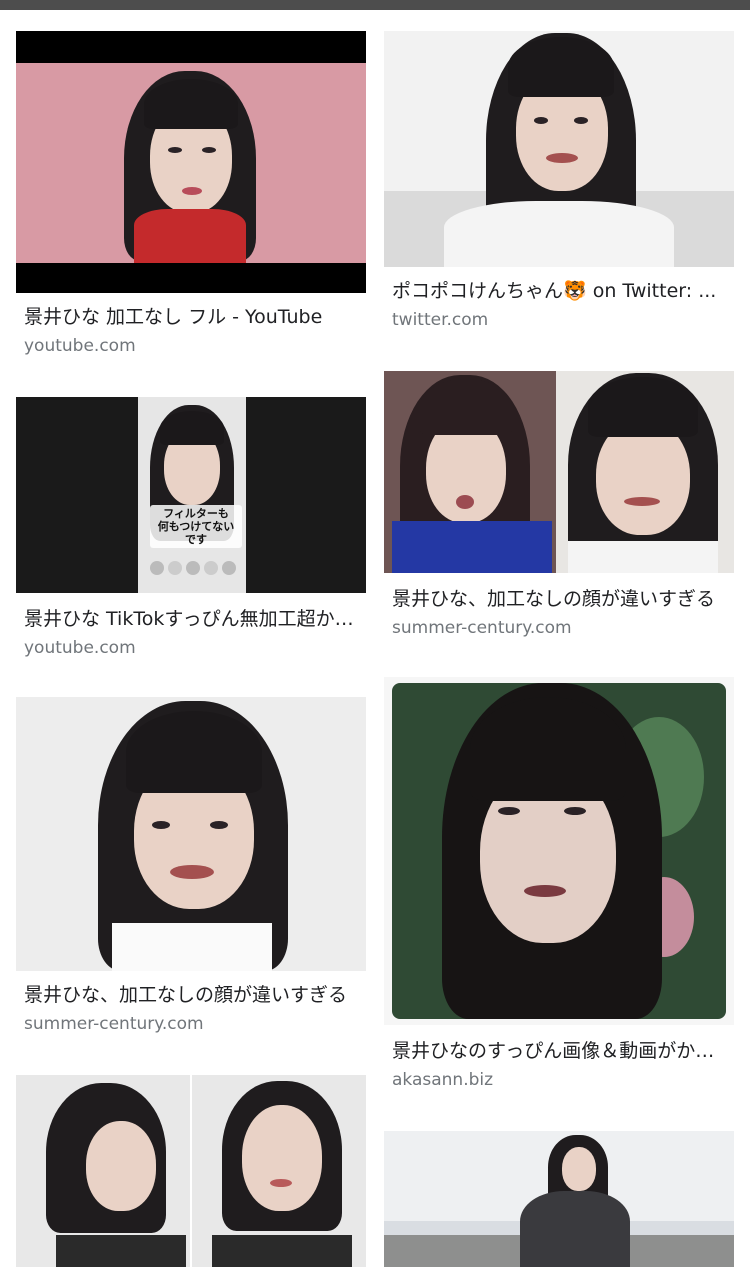 The width and height of the screenshot is (750, 1267). I want to click on image-result-card: 景井ひな 加工なし フル - YouTube youtube.com, so click(191, 194).